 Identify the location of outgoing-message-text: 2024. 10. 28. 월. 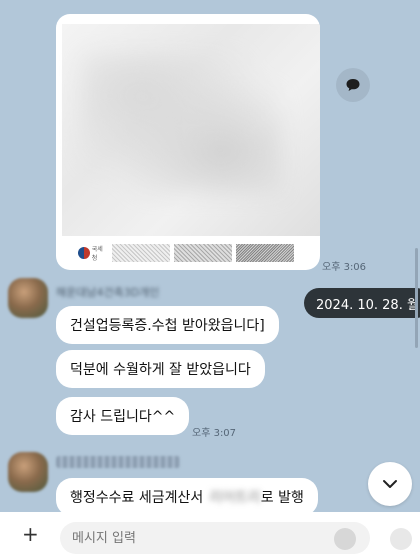
(367, 305).